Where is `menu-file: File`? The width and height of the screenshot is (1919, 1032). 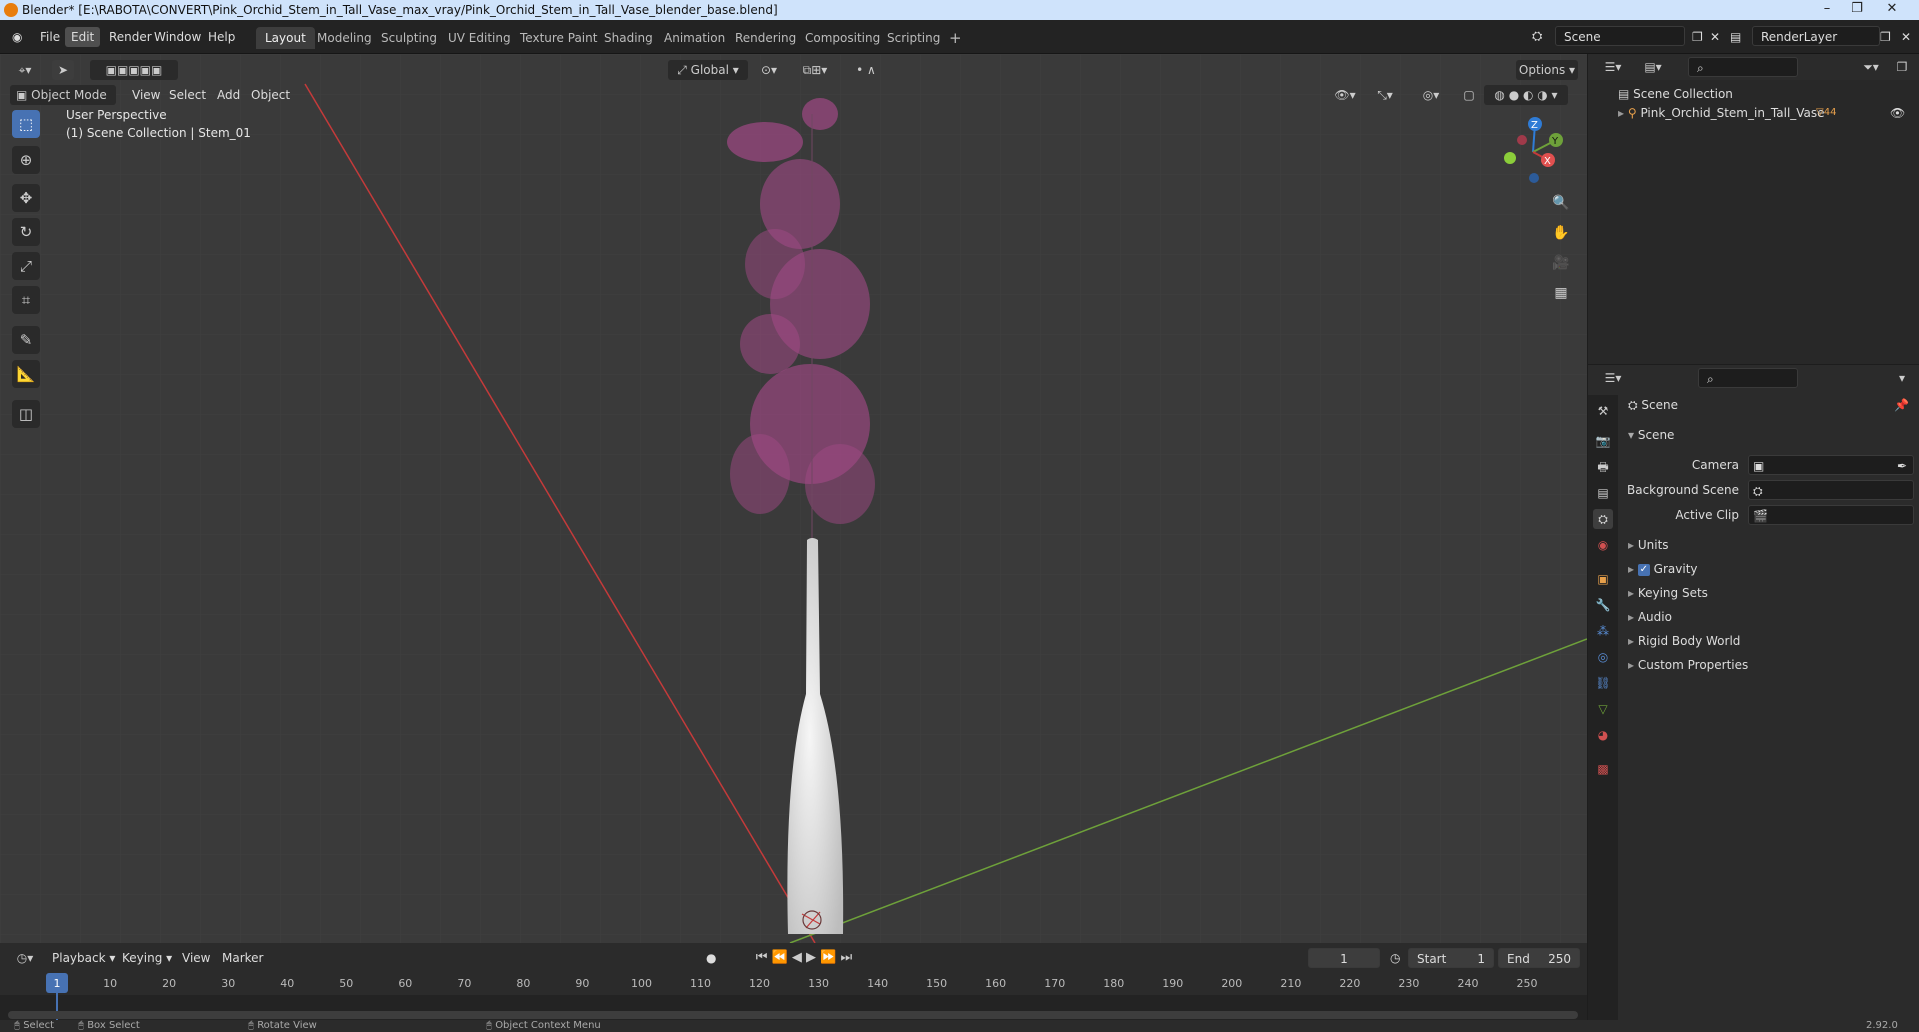 menu-file: File is located at coordinates (50, 37).